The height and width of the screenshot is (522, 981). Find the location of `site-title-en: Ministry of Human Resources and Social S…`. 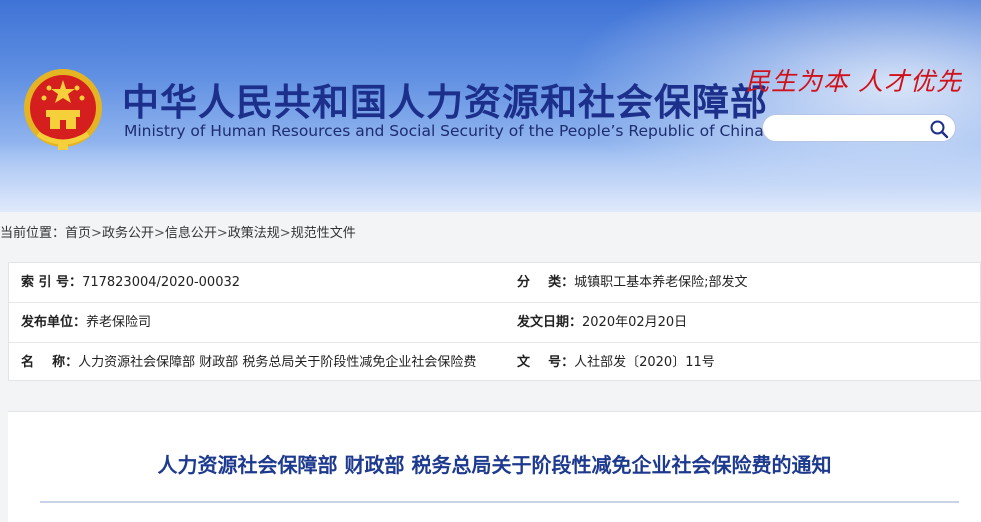

site-title-en: Ministry of Human Resources and Social S… is located at coordinates (444, 131).